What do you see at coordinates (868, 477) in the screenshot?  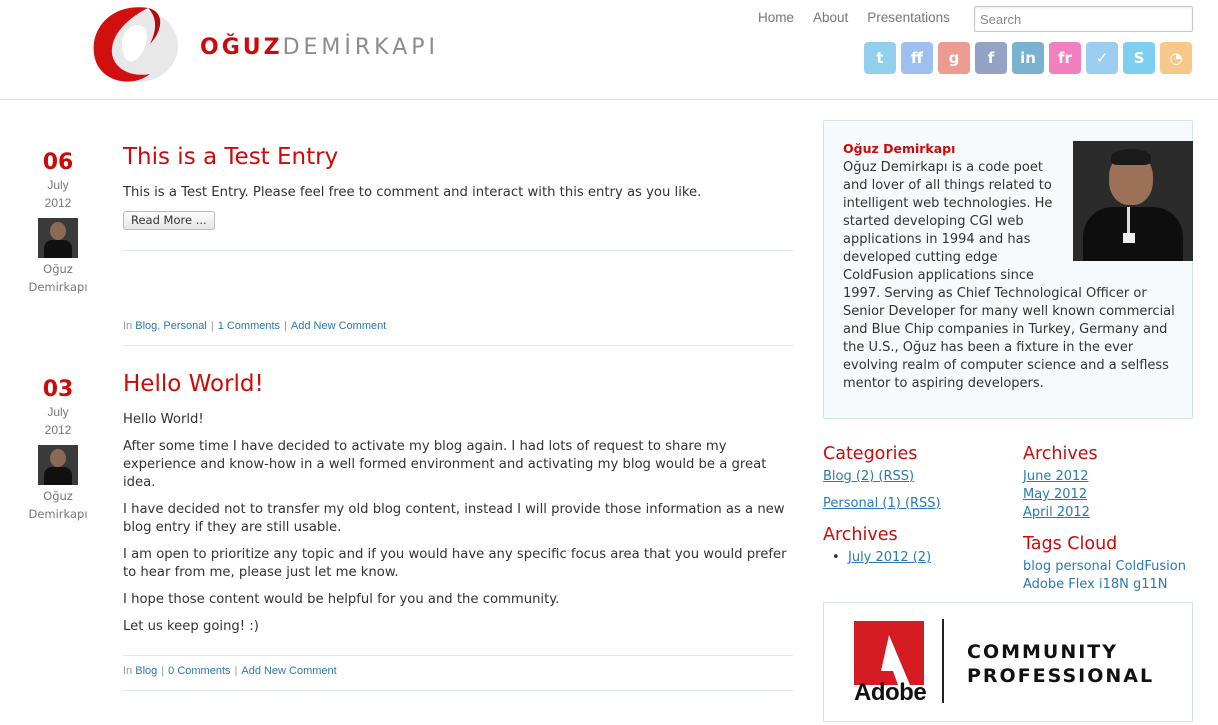 I see `category-blog-link: Blog (2) (RSS)` at bounding box center [868, 477].